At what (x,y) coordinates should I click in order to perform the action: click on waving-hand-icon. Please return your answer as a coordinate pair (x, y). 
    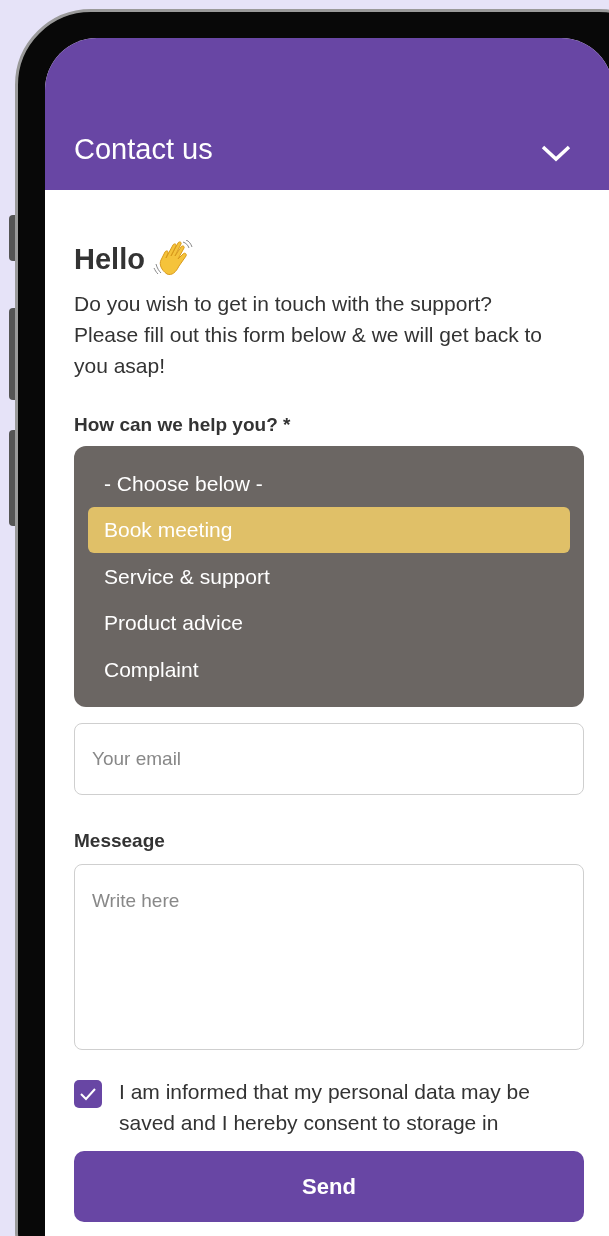
    Looking at the image, I should click on (173, 259).